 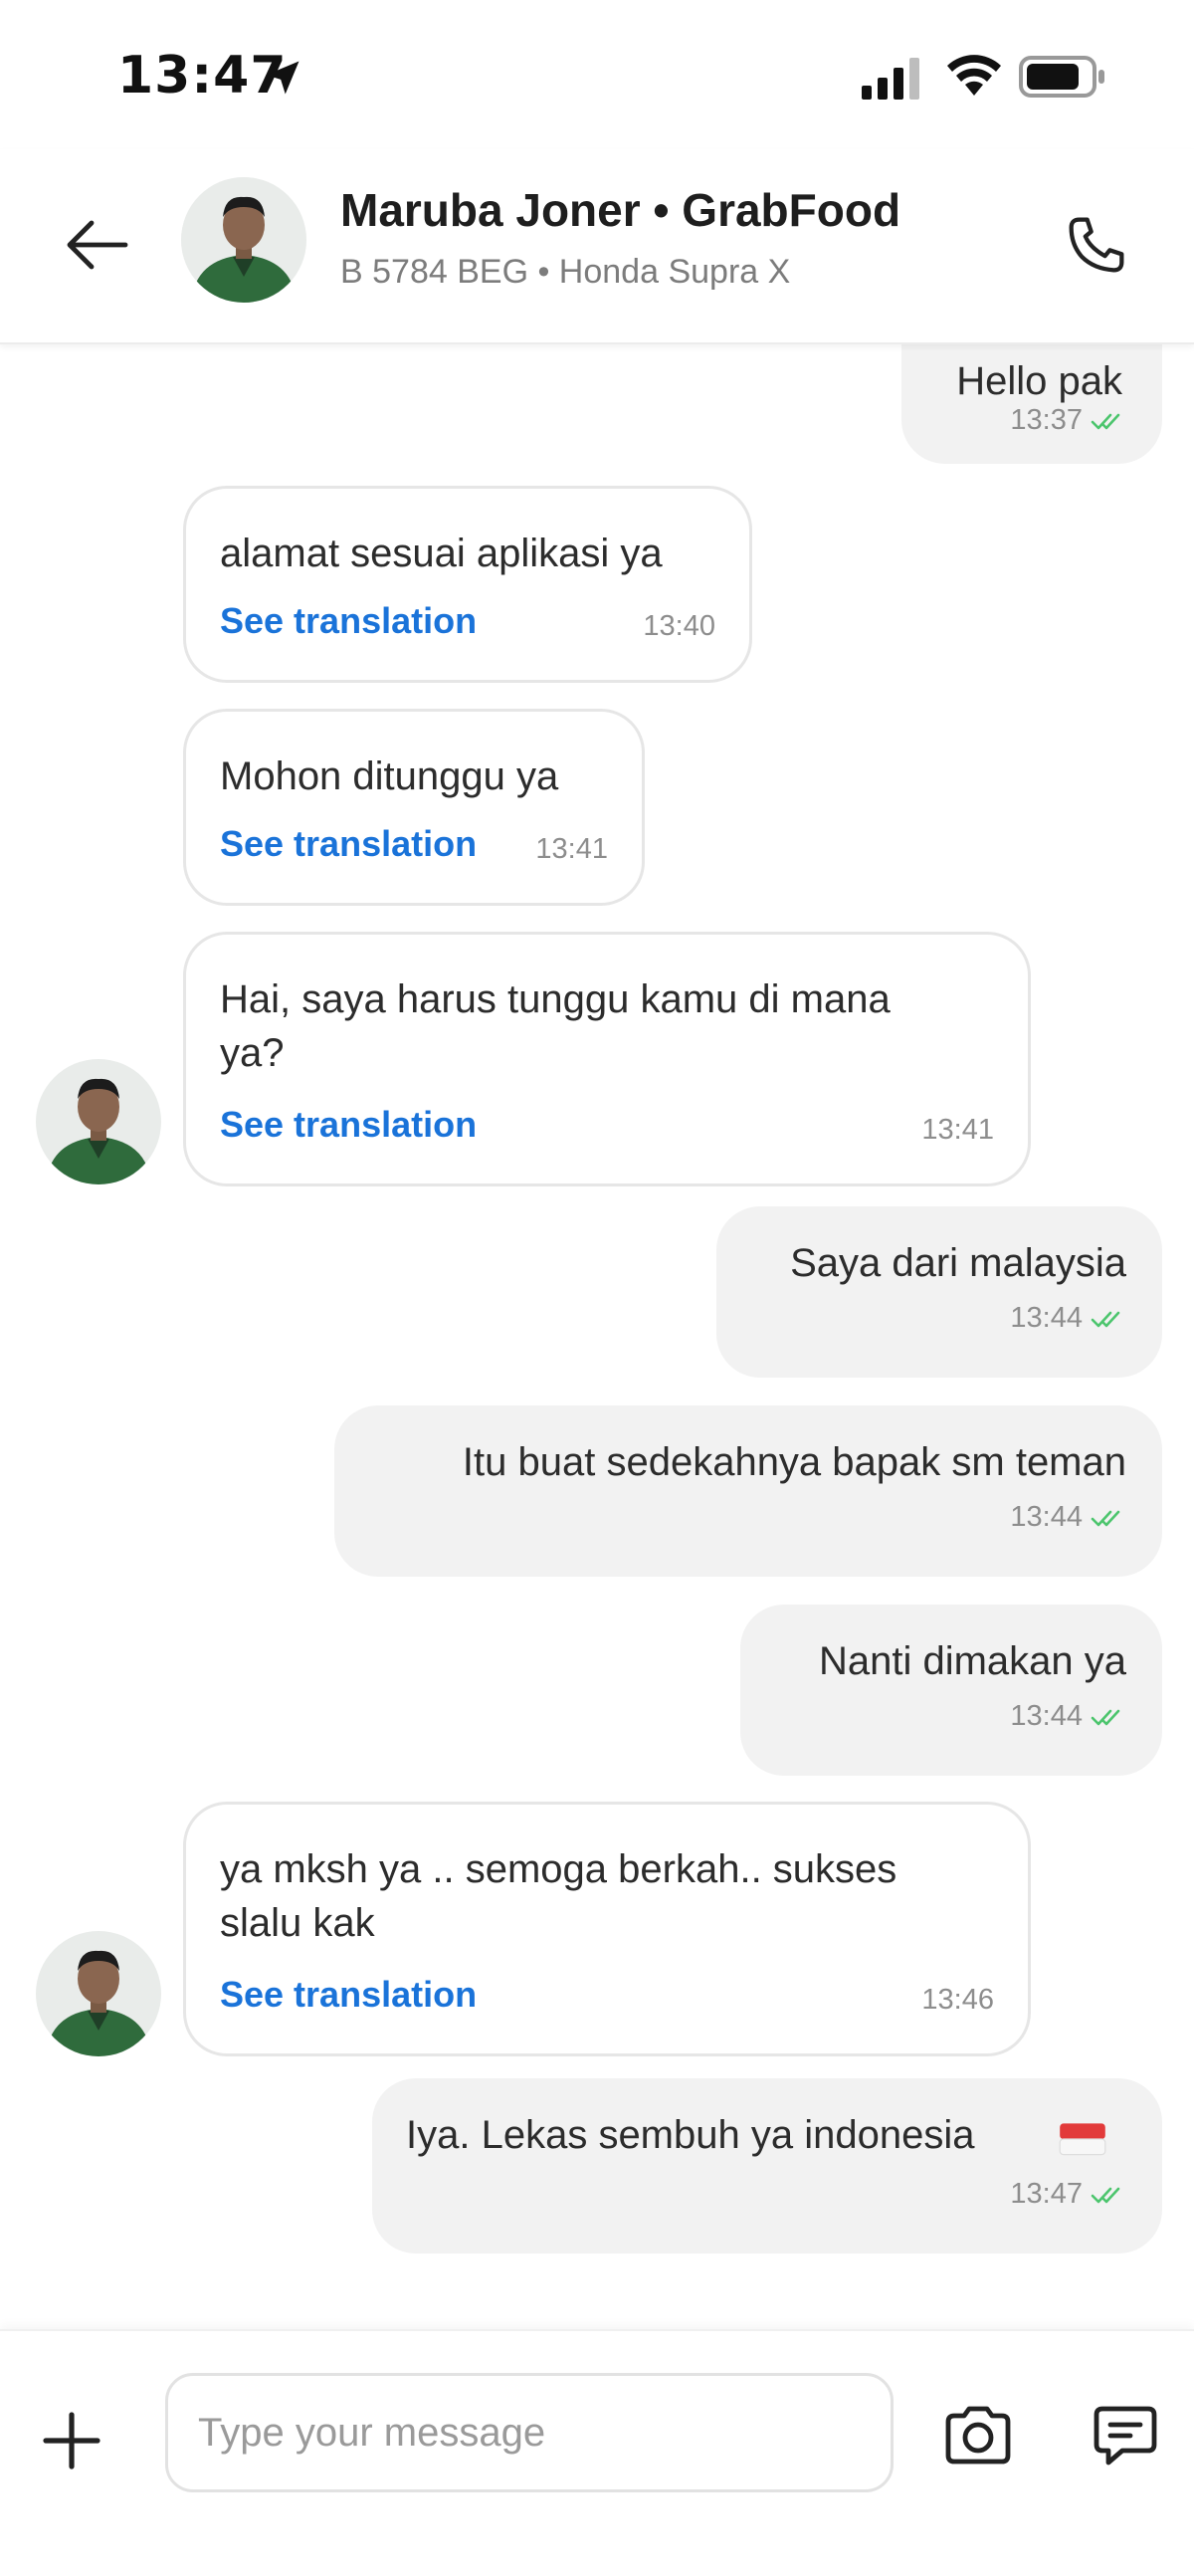 I want to click on back-button, so click(x=97, y=245).